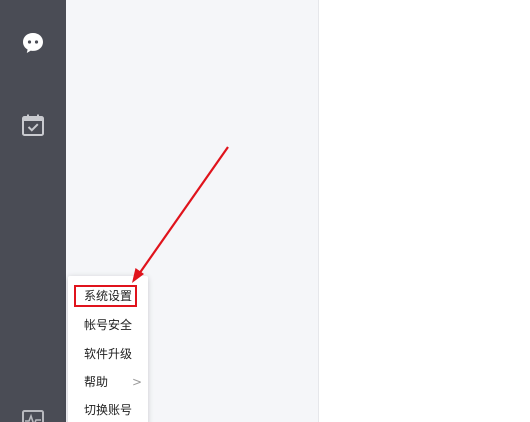 This screenshot has height=422, width=530. I want to click on menu-item-label: 软件升级, so click(108, 354).